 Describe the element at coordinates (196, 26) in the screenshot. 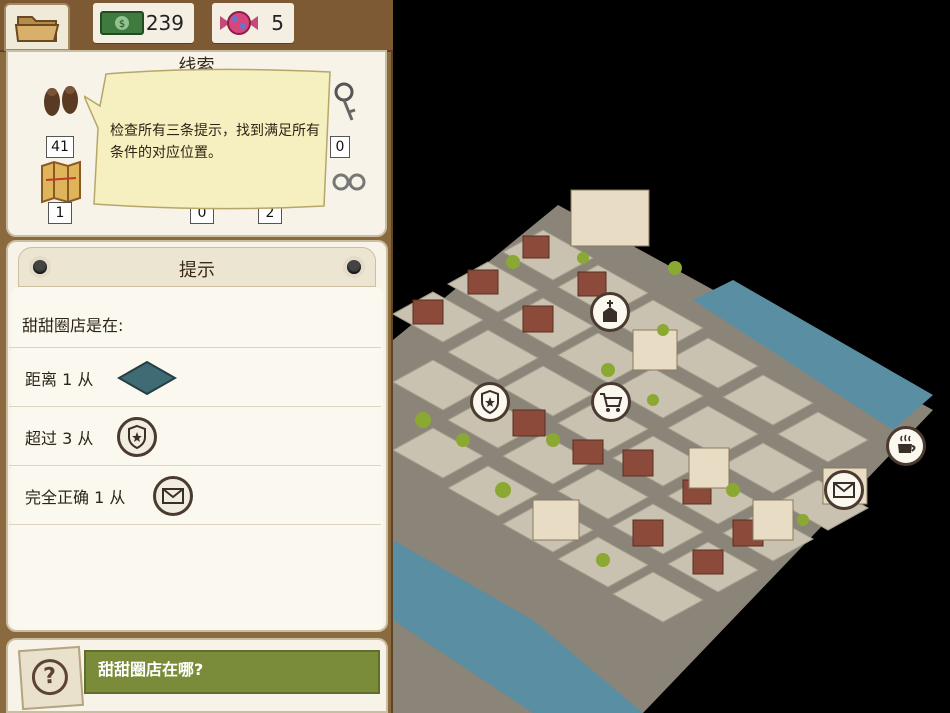

I see `top-bar: $ 239 5` at that location.